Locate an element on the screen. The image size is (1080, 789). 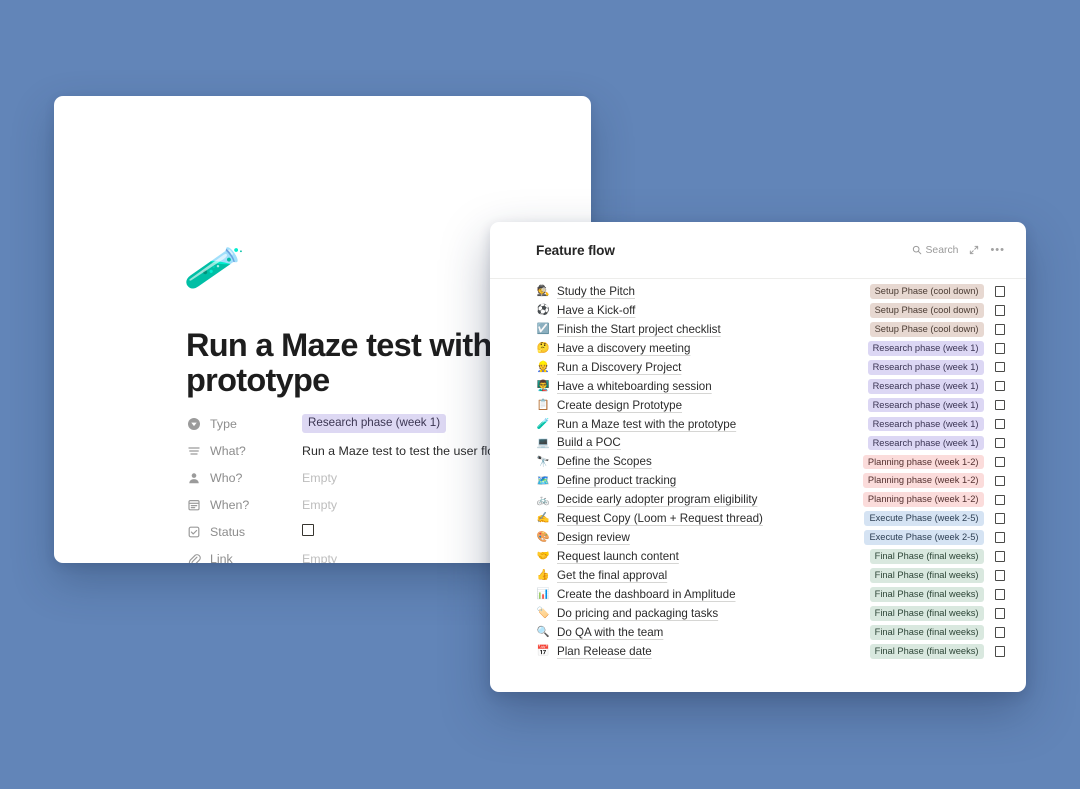
list-item-title: Get the final approval is located at coordinates (612, 575).